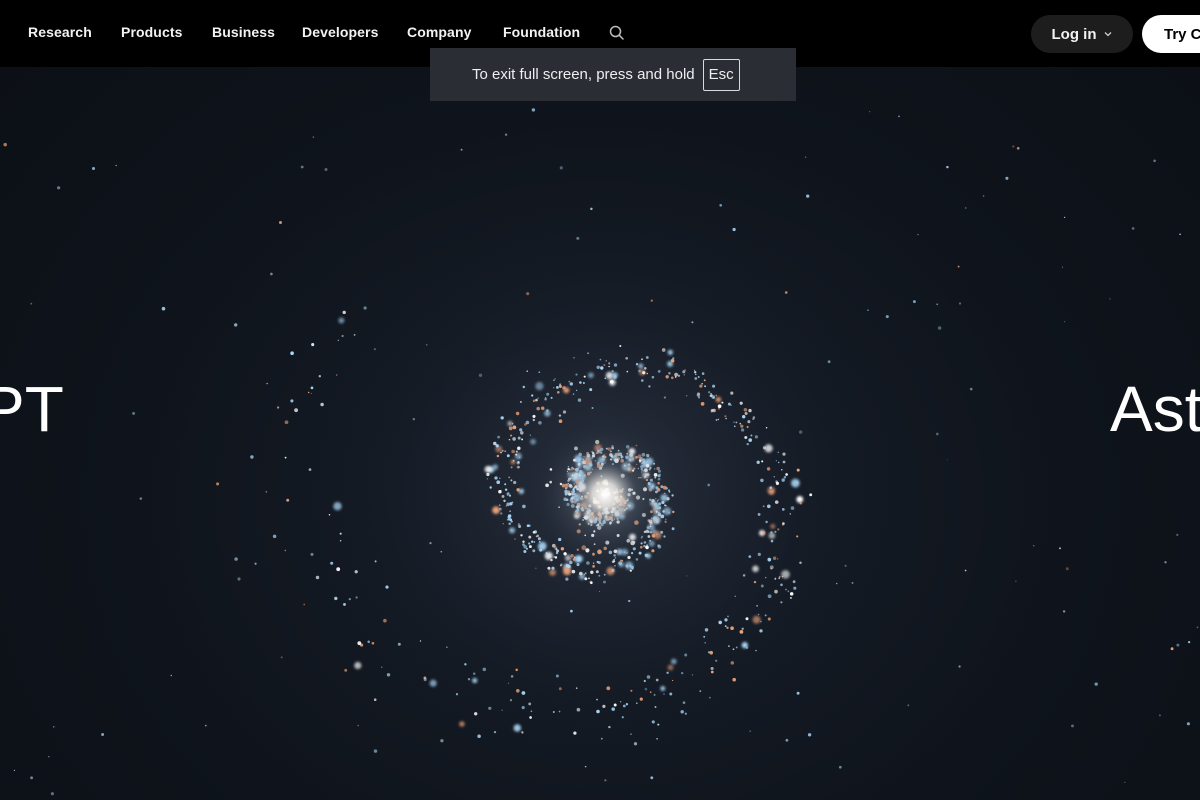 This screenshot has width=1200, height=800. I want to click on try-chatgpt-label: Try ChatGPT, so click(1182, 34).